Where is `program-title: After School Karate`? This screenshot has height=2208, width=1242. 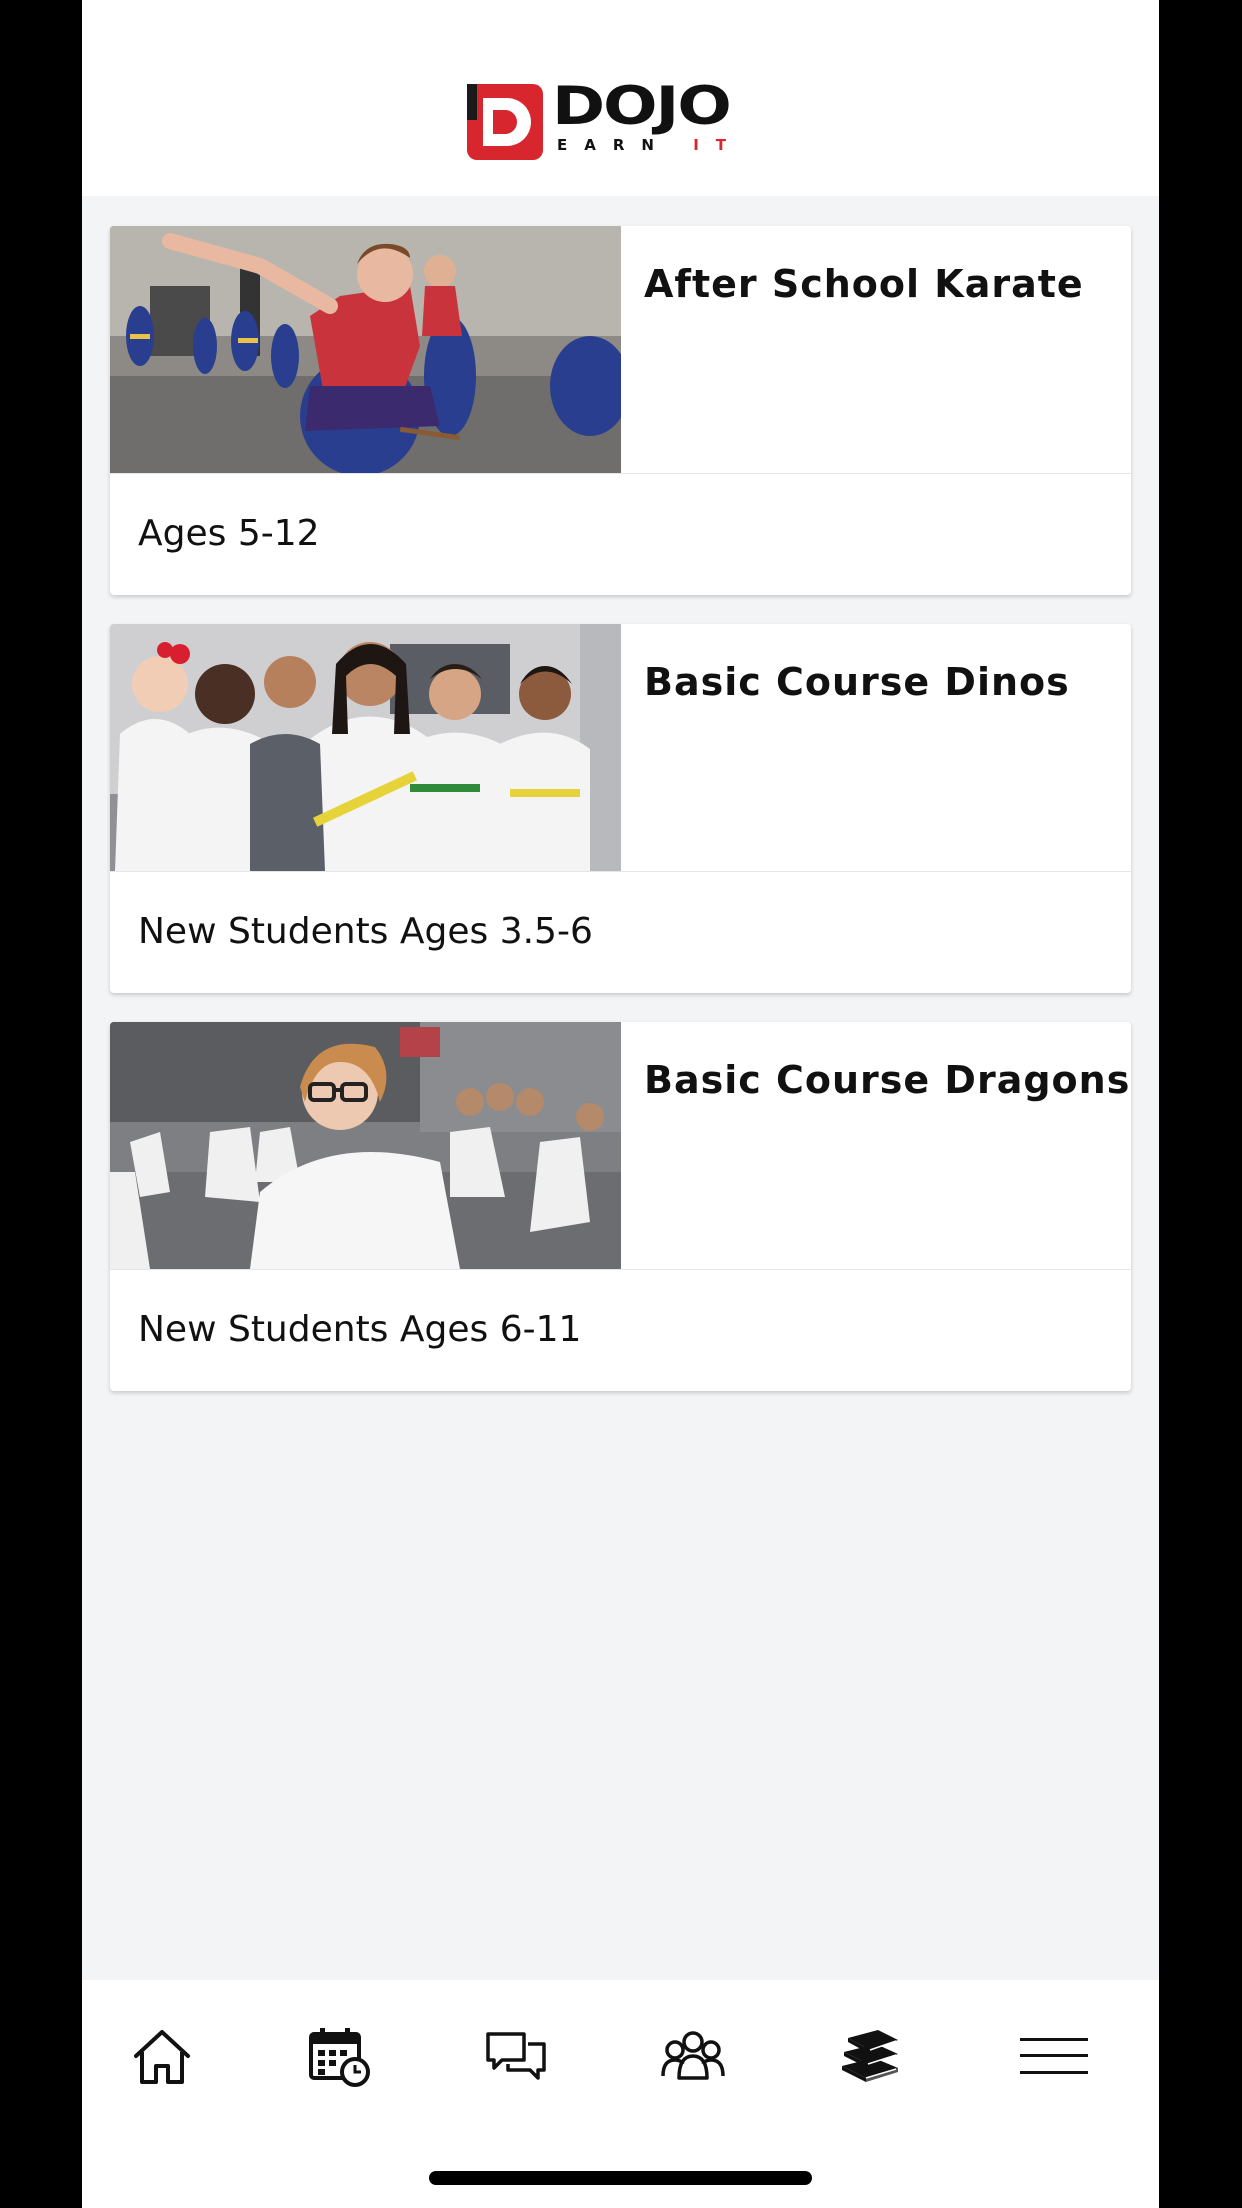
program-title: After School Karate is located at coordinates (864, 284).